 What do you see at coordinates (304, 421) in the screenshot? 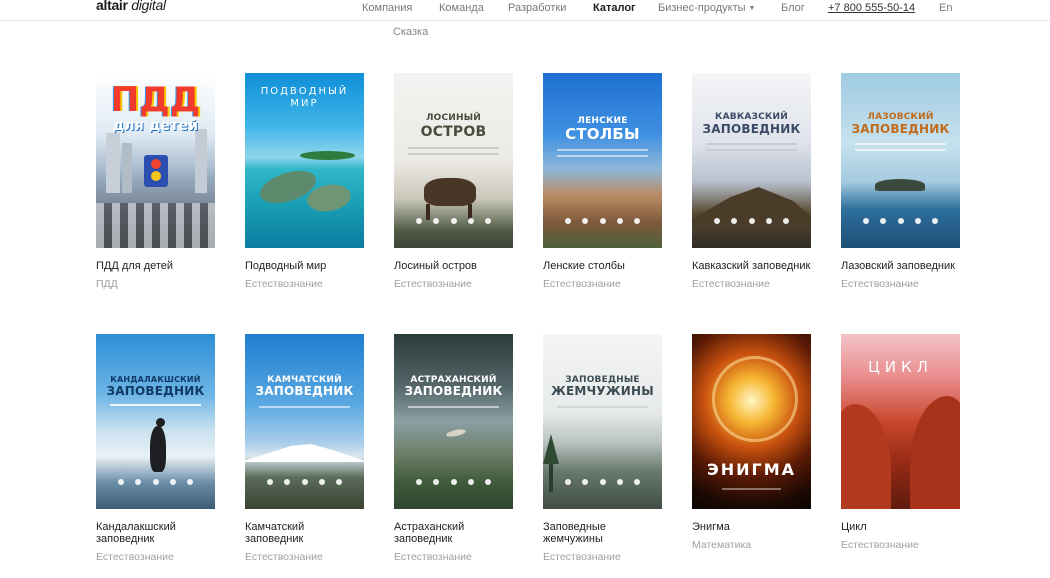
I see `card-cover: КАМЧАТСКИЙ ЗАПОВЕДНИК` at bounding box center [304, 421].